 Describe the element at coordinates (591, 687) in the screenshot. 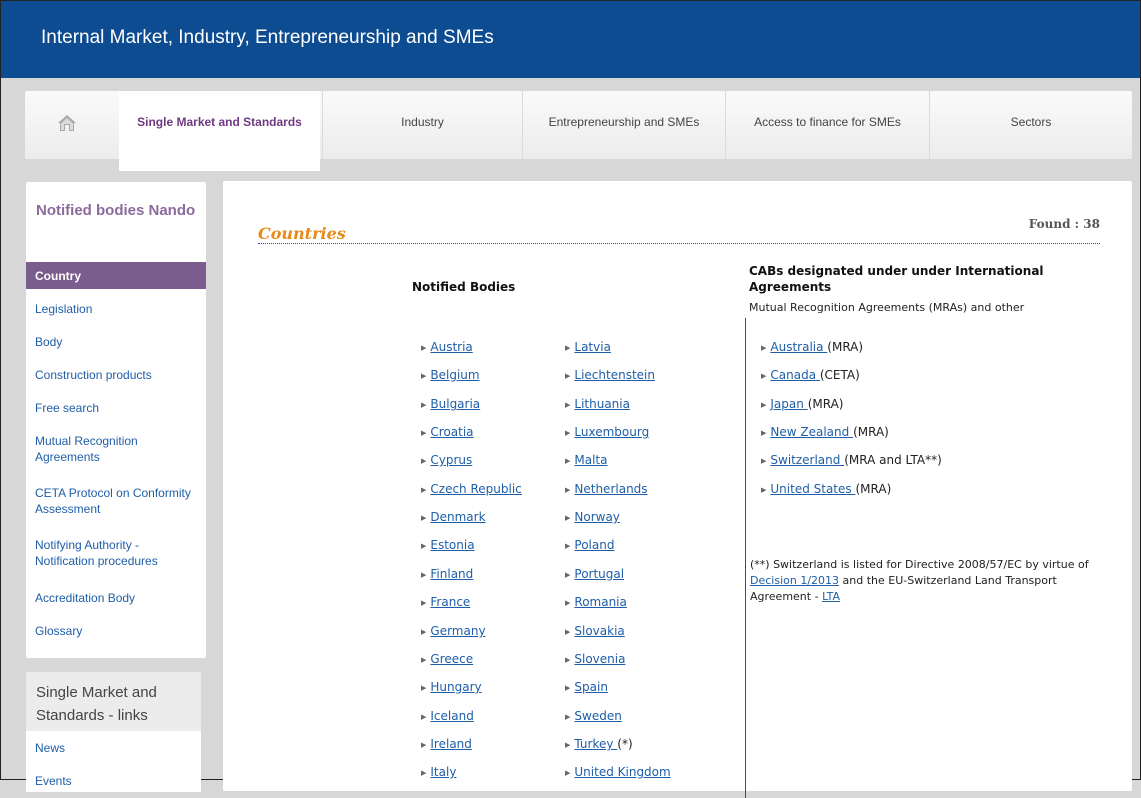

I see `country-link: Spain` at that location.